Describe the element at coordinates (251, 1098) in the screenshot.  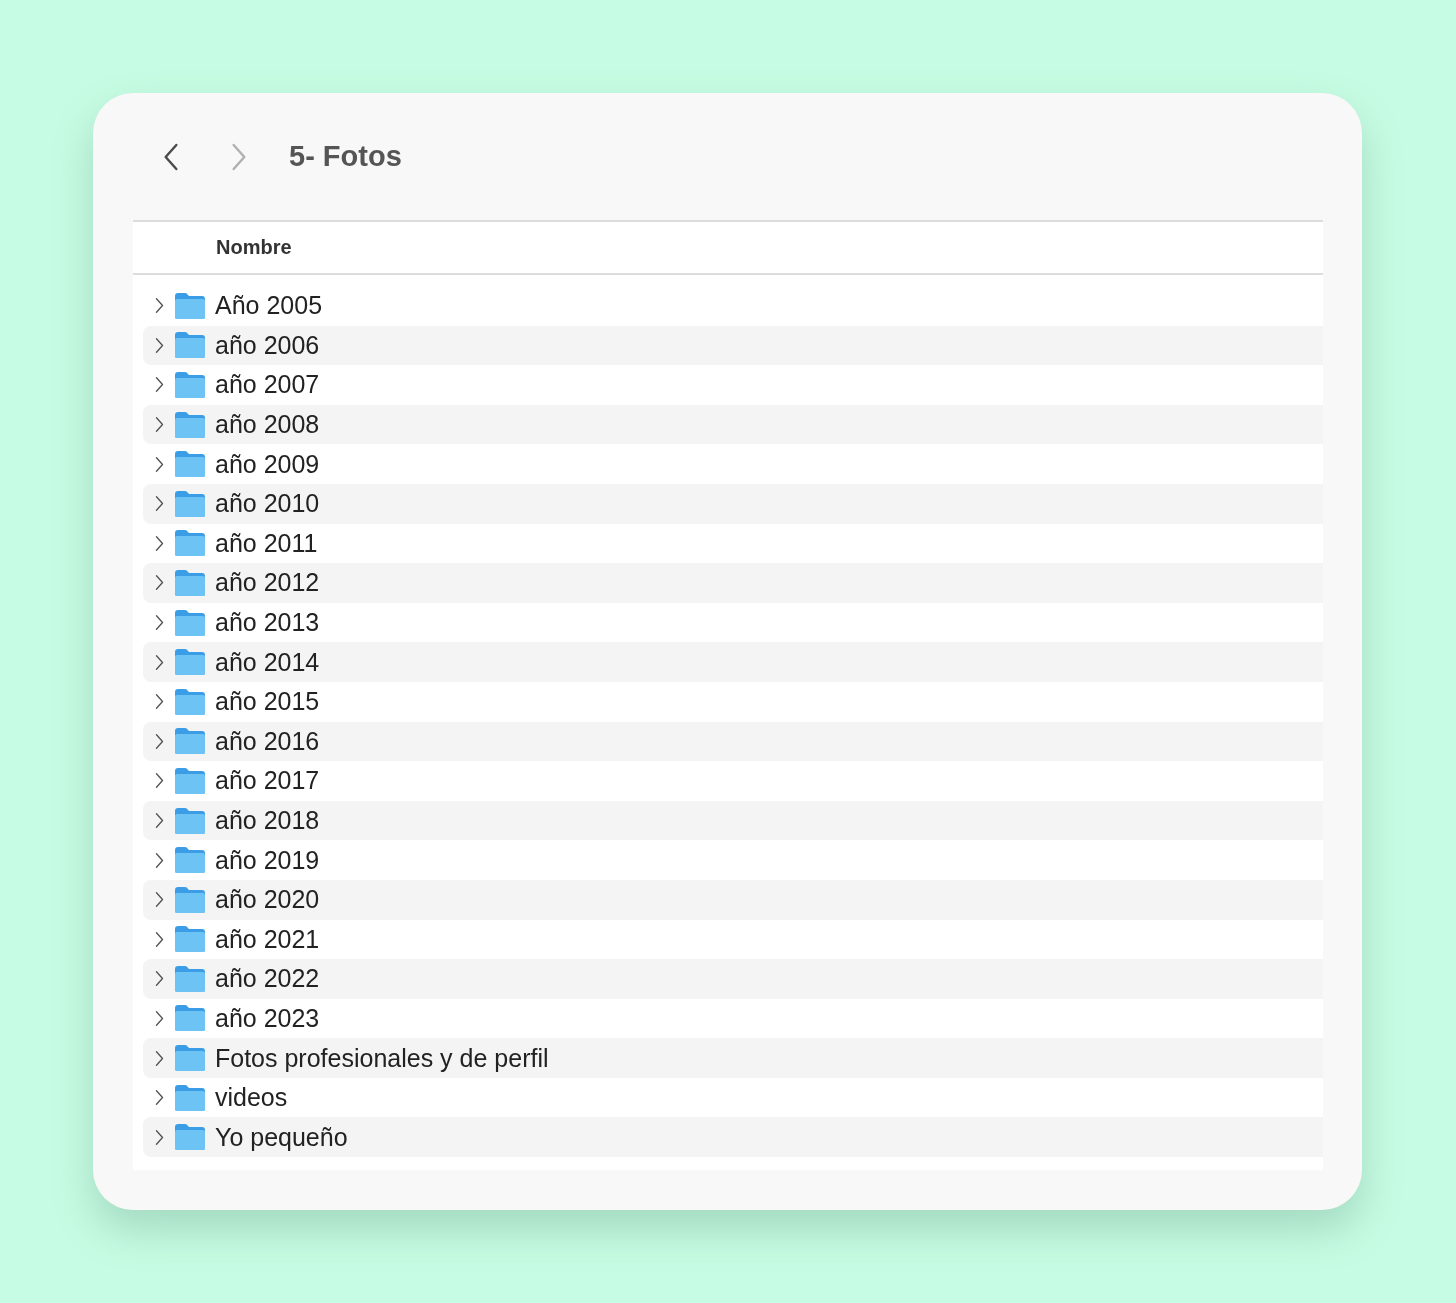
I see `folder-name: videos` at that location.